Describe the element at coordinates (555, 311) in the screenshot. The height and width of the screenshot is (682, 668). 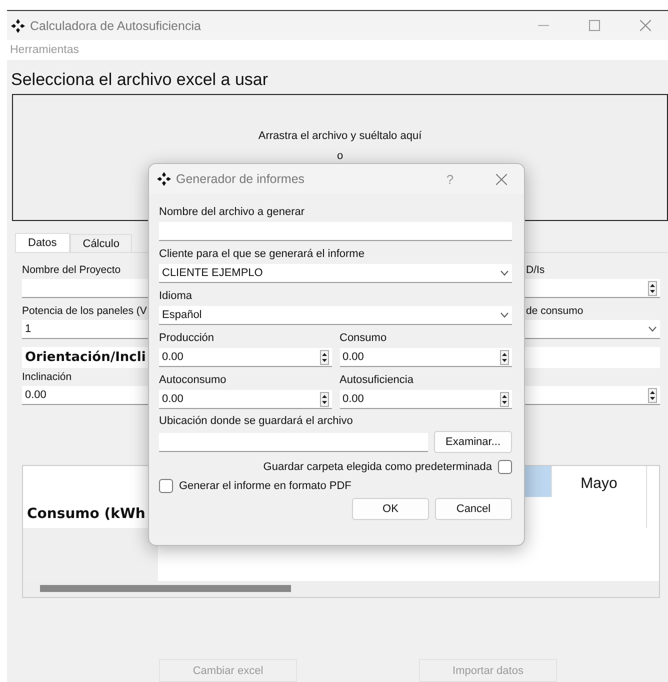
I see `field-label: de consumo` at that location.